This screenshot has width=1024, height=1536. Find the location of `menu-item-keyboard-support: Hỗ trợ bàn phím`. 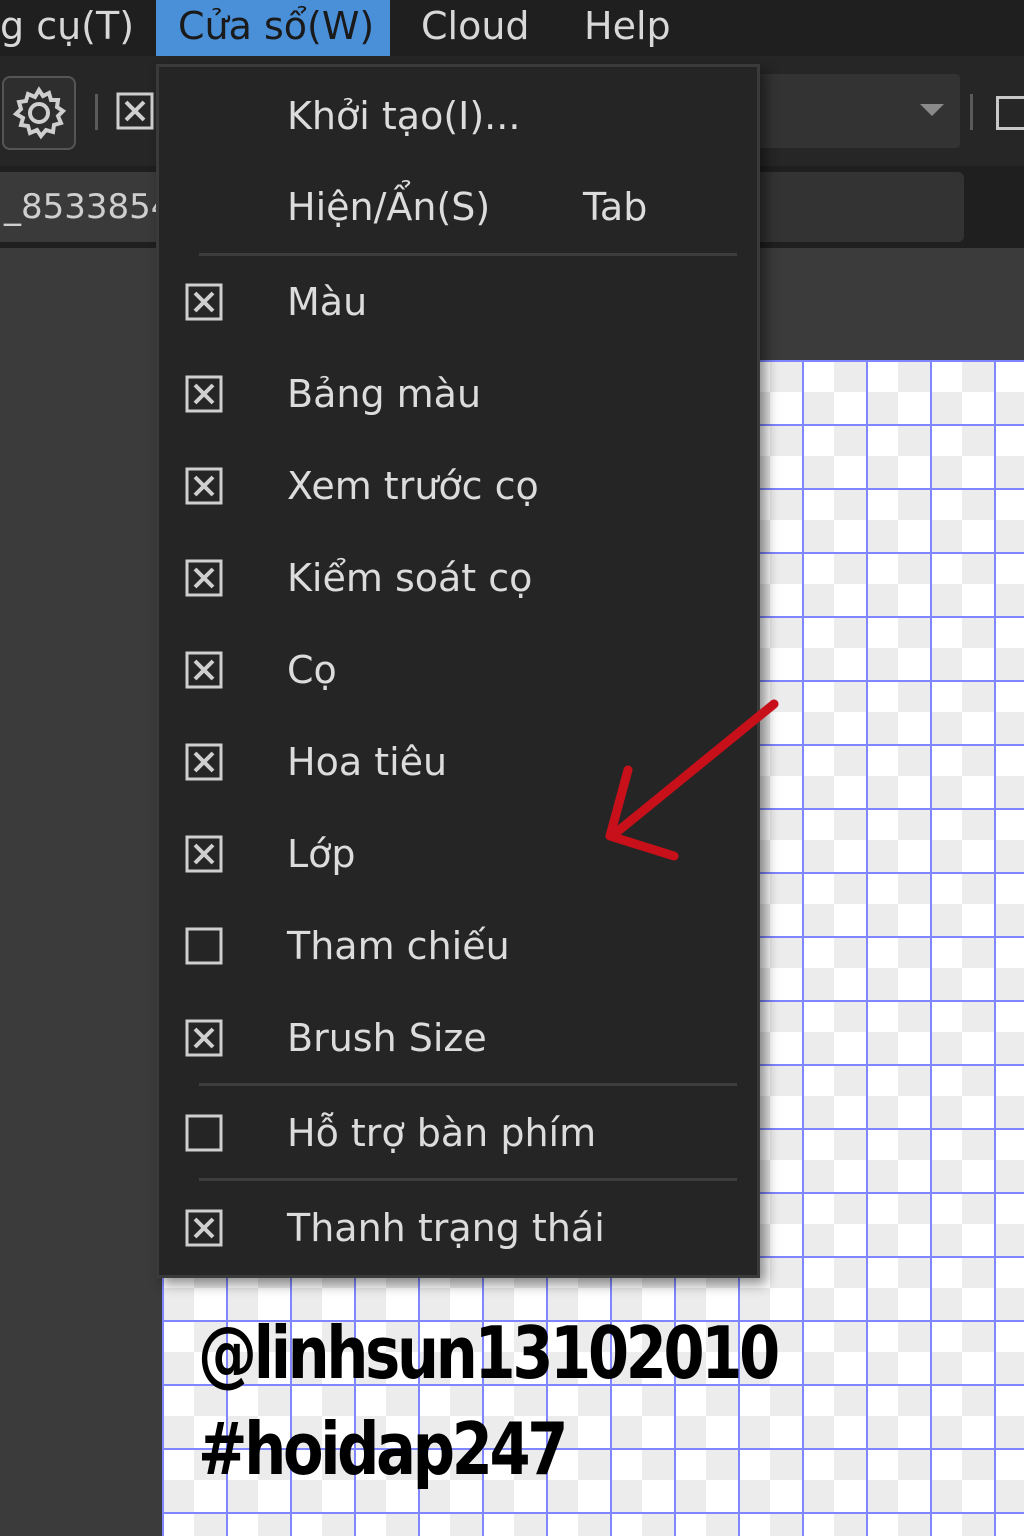

menu-item-keyboard-support: Hỗ trợ bàn phím is located at coordinates (458, 1133).